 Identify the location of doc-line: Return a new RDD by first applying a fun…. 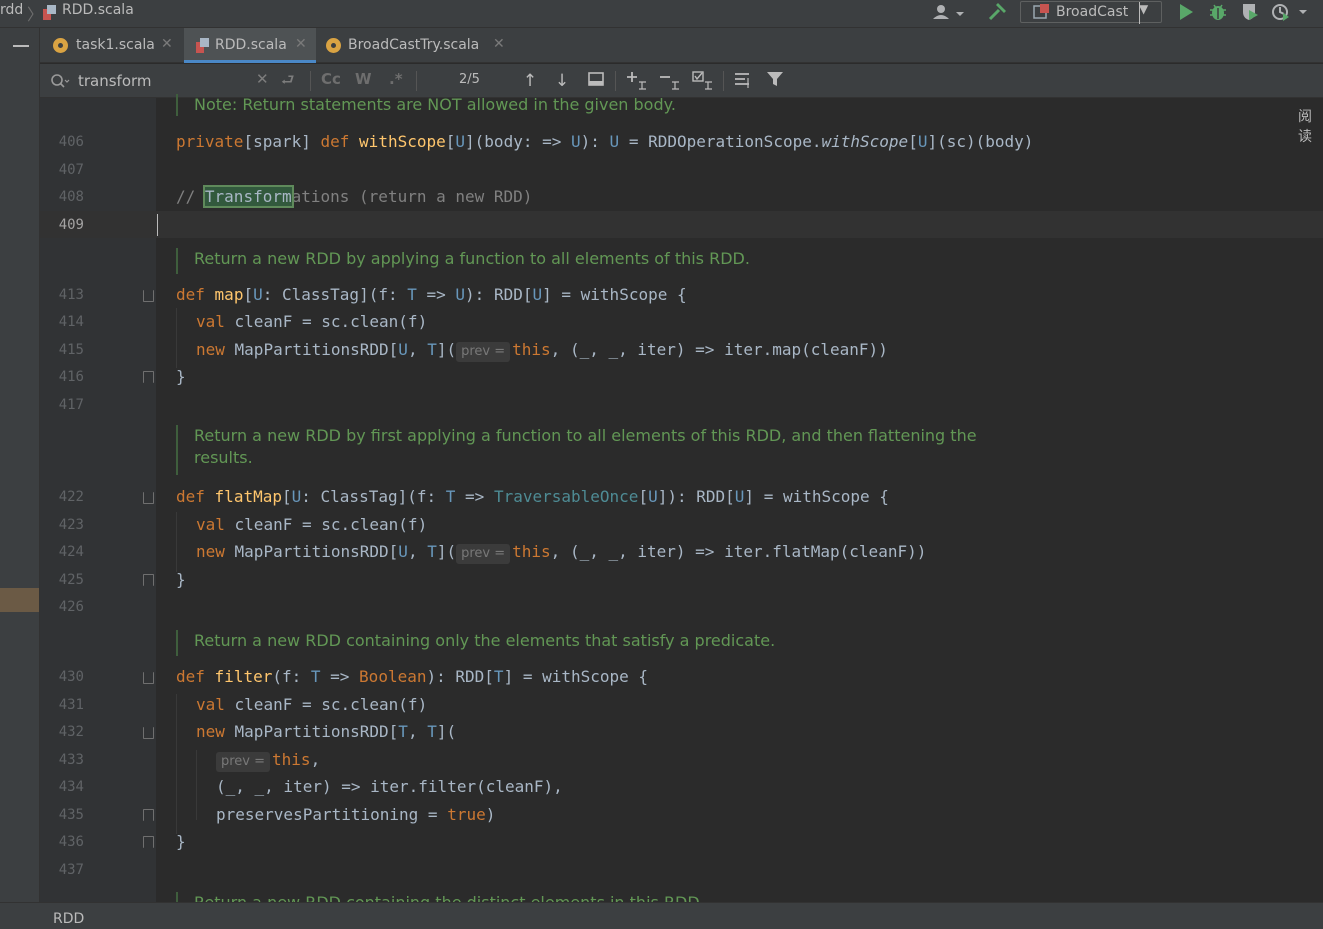
(585, 435).